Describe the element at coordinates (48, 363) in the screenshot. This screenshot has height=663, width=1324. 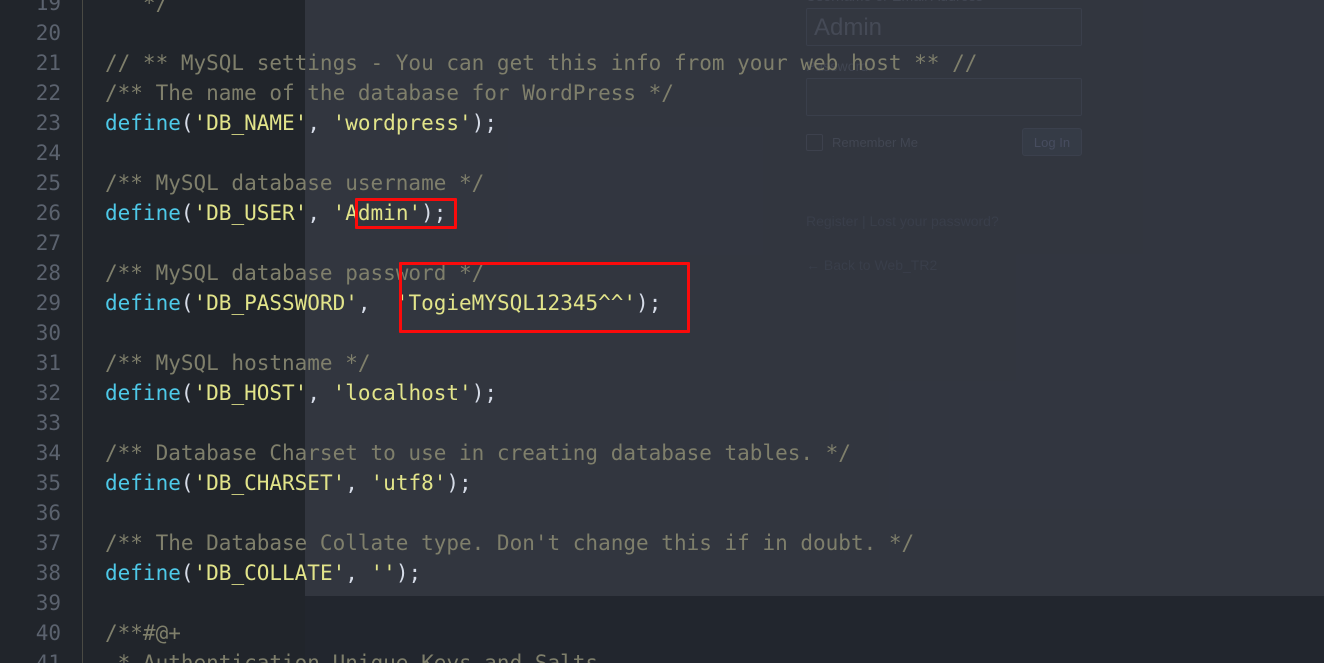
I see `line-number: 31` at that location.